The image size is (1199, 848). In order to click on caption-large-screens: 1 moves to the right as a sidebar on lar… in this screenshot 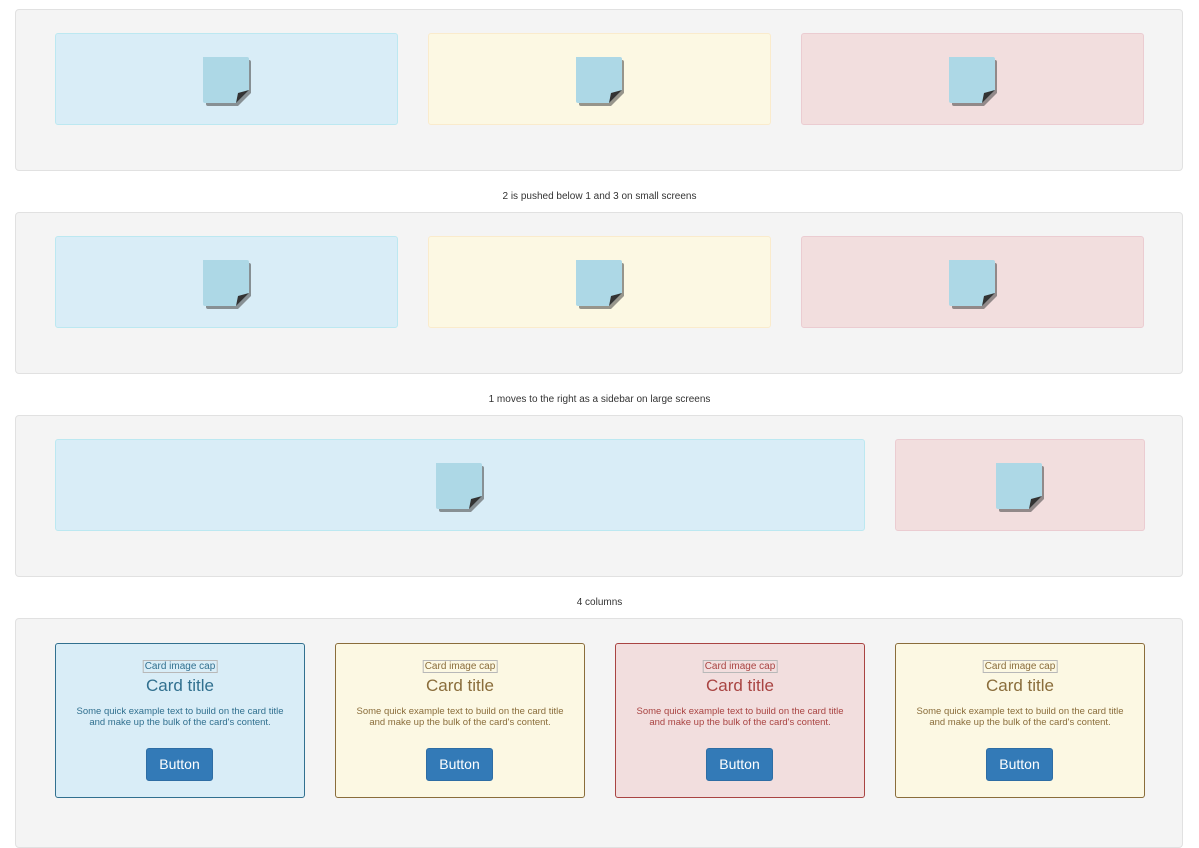, I will do `click(599, 399)`.